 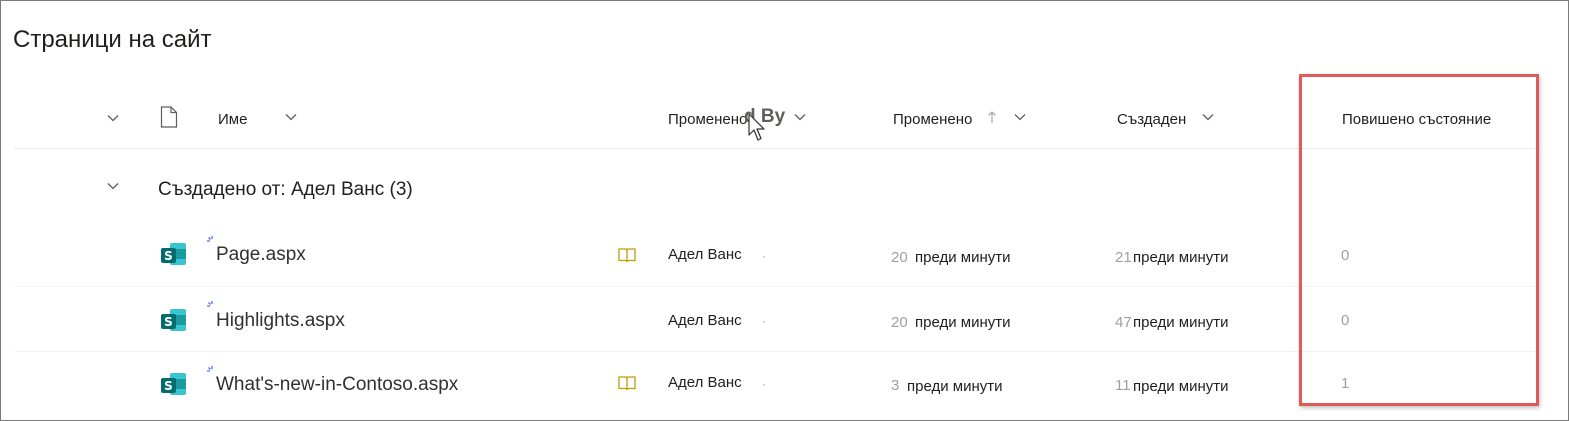 I want to click on page-title: Страници на сайт, so click(x=112, y=39).